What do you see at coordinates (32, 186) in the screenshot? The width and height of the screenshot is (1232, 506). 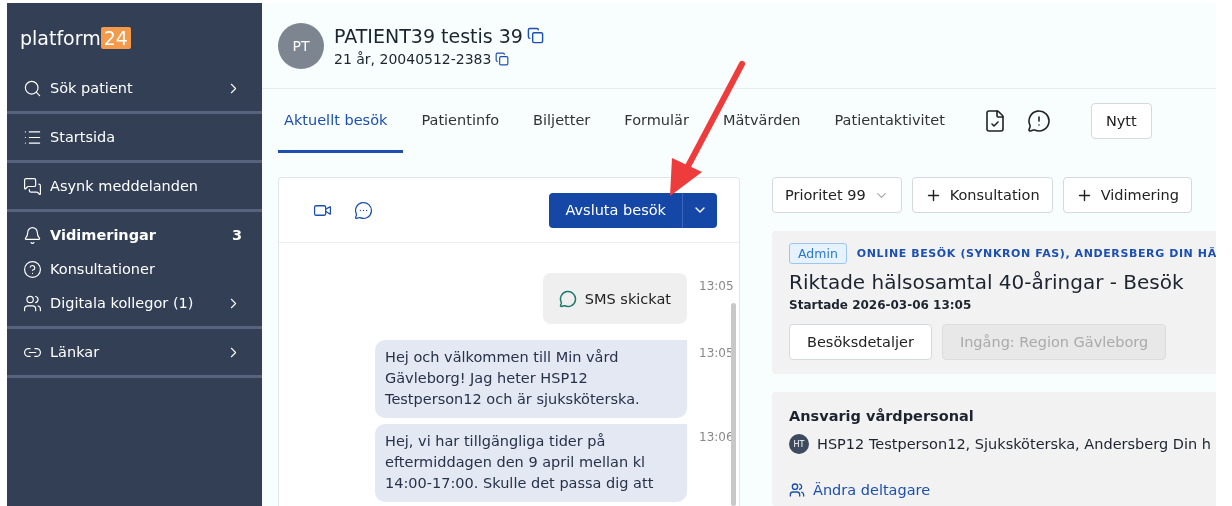 I see `chat-bubbles-icon` at bounding box center [32, 186].